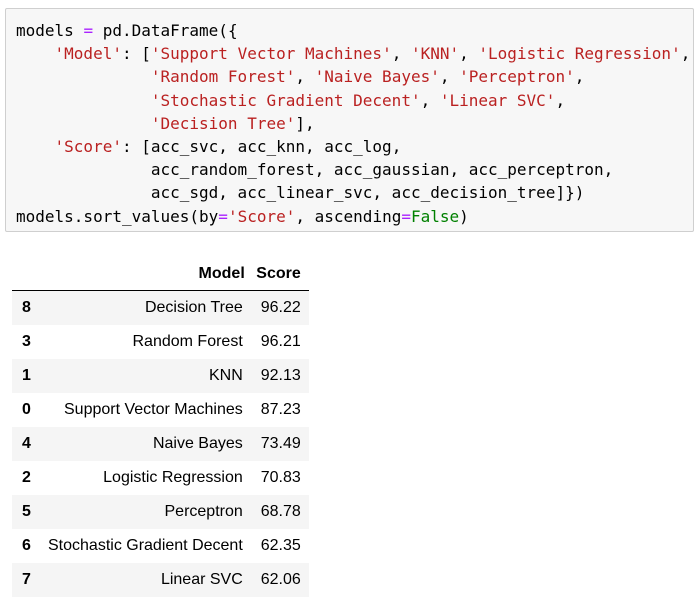 This screenshot has height=605, width=699. I want to click on cell-model: Random Forest, so click(187, 341).